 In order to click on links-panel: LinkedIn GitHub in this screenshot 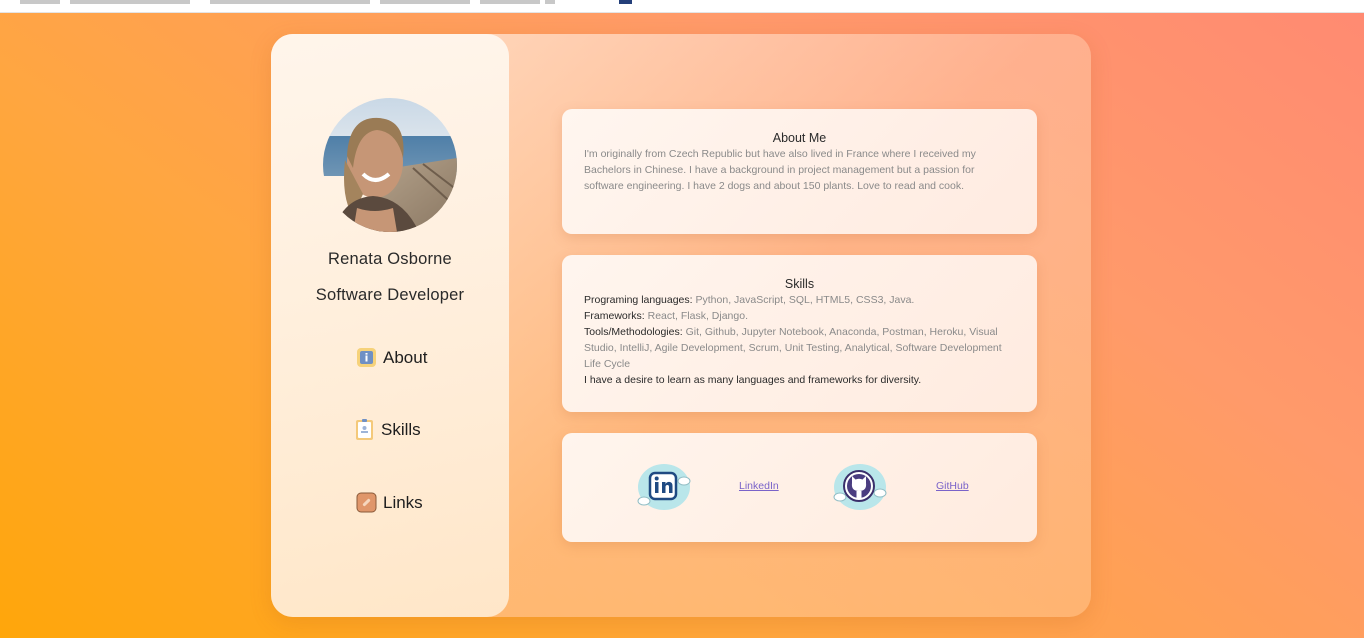, I will do `click(799, 487)`.